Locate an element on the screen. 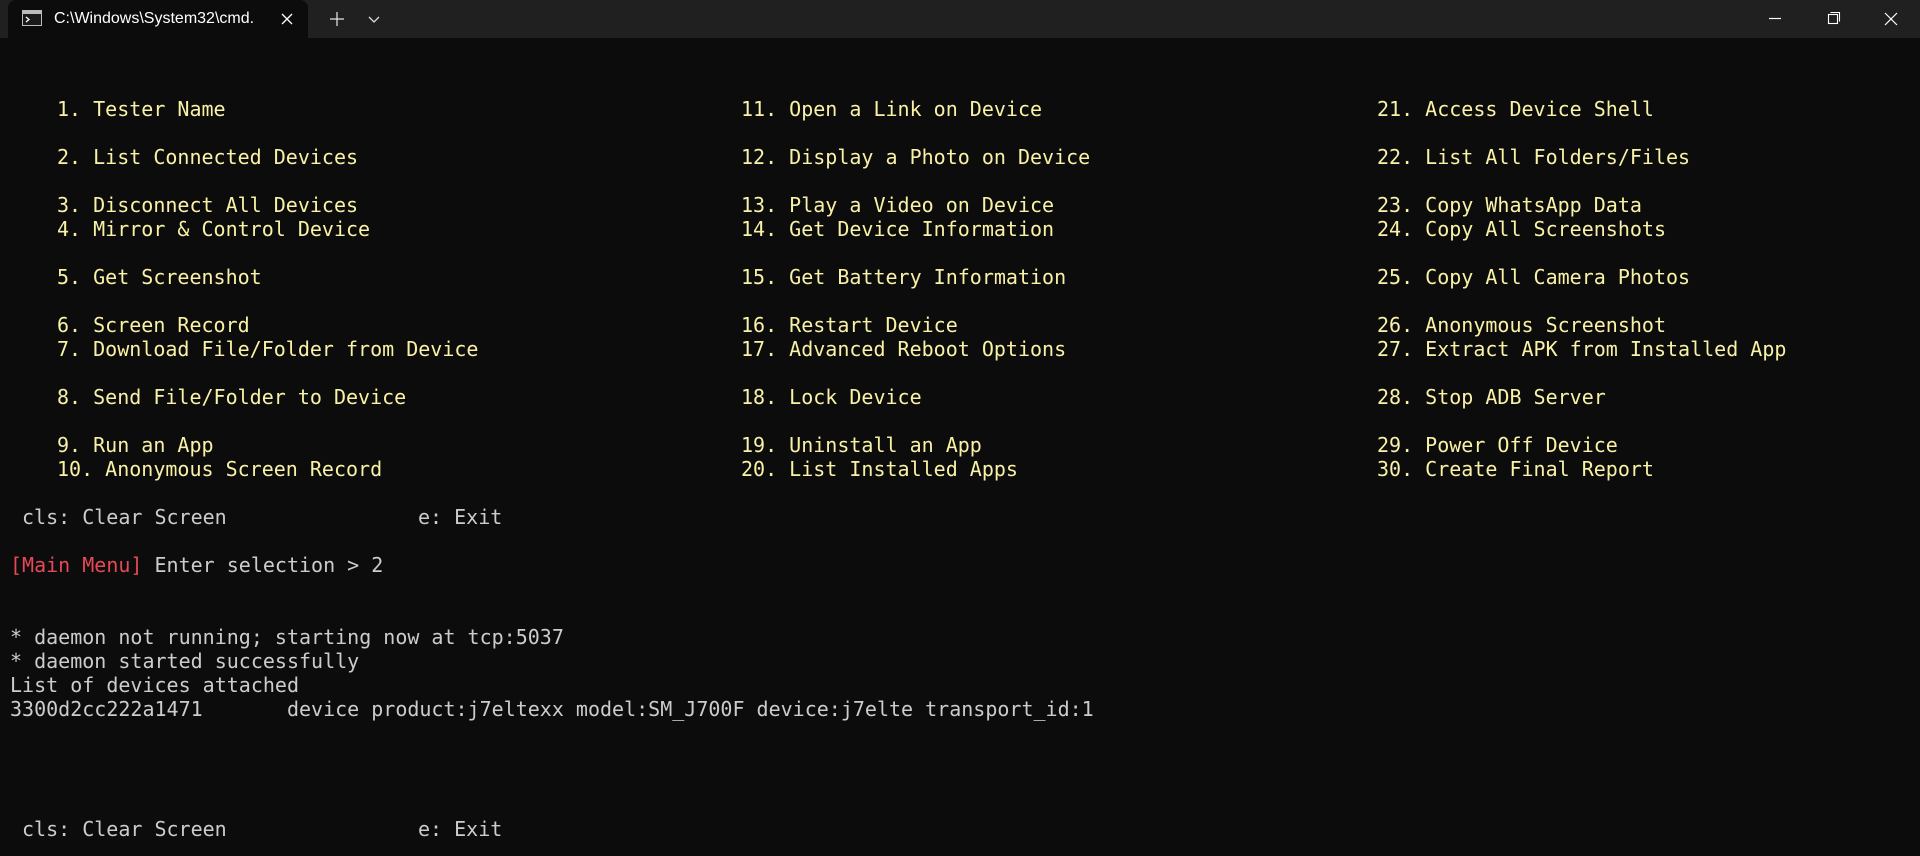  menu-item: 8. Send File/Folder to Device is located at coordinates (232, 397).